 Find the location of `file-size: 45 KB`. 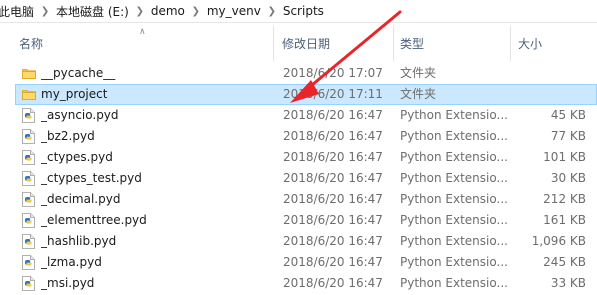

file-size: 45 KB is located at coordinates (568, 115).